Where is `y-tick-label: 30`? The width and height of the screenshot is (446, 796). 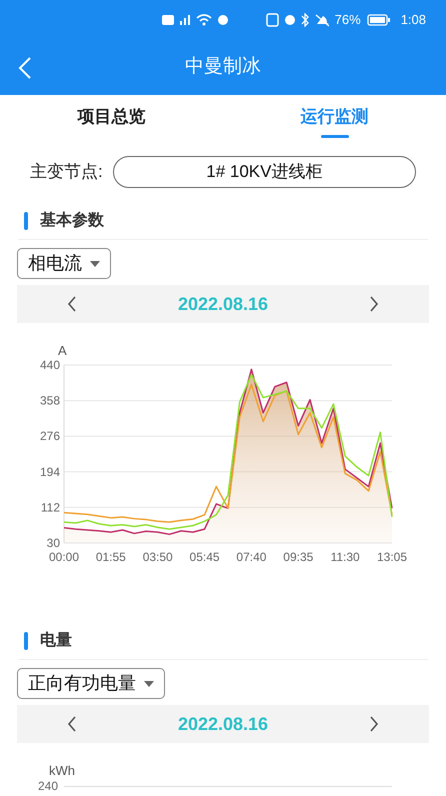
y-tick-label: 30 is located at coordinates (53, 543).